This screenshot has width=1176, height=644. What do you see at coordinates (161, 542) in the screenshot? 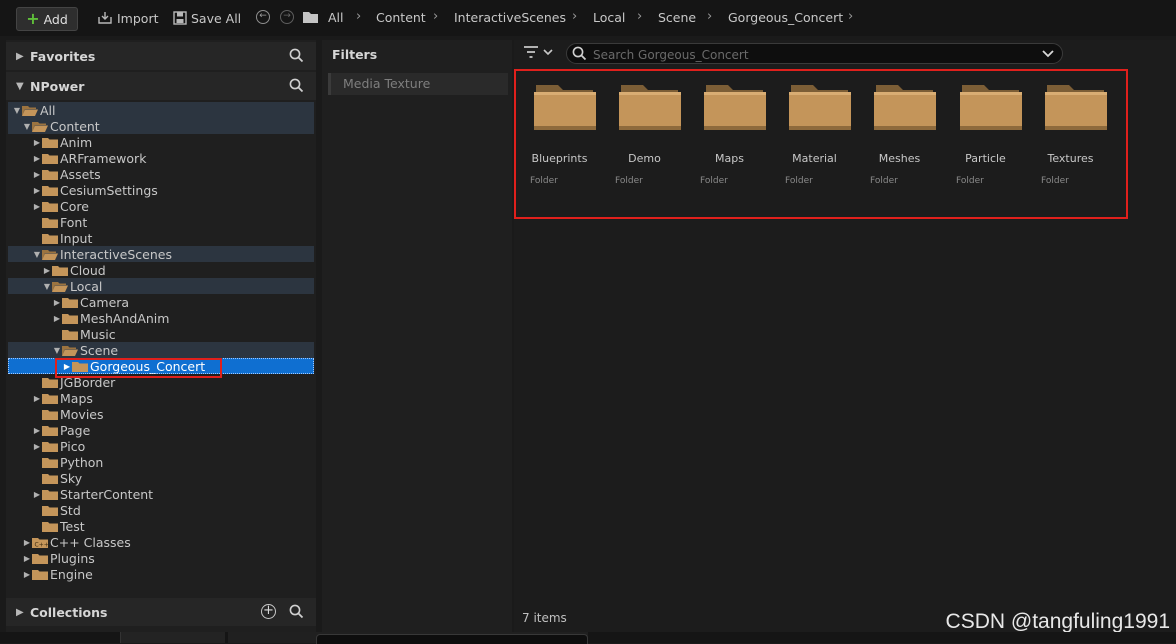
I see `tree-item: ▶ C++ C++ Classes` at bounding box center [161, 542].